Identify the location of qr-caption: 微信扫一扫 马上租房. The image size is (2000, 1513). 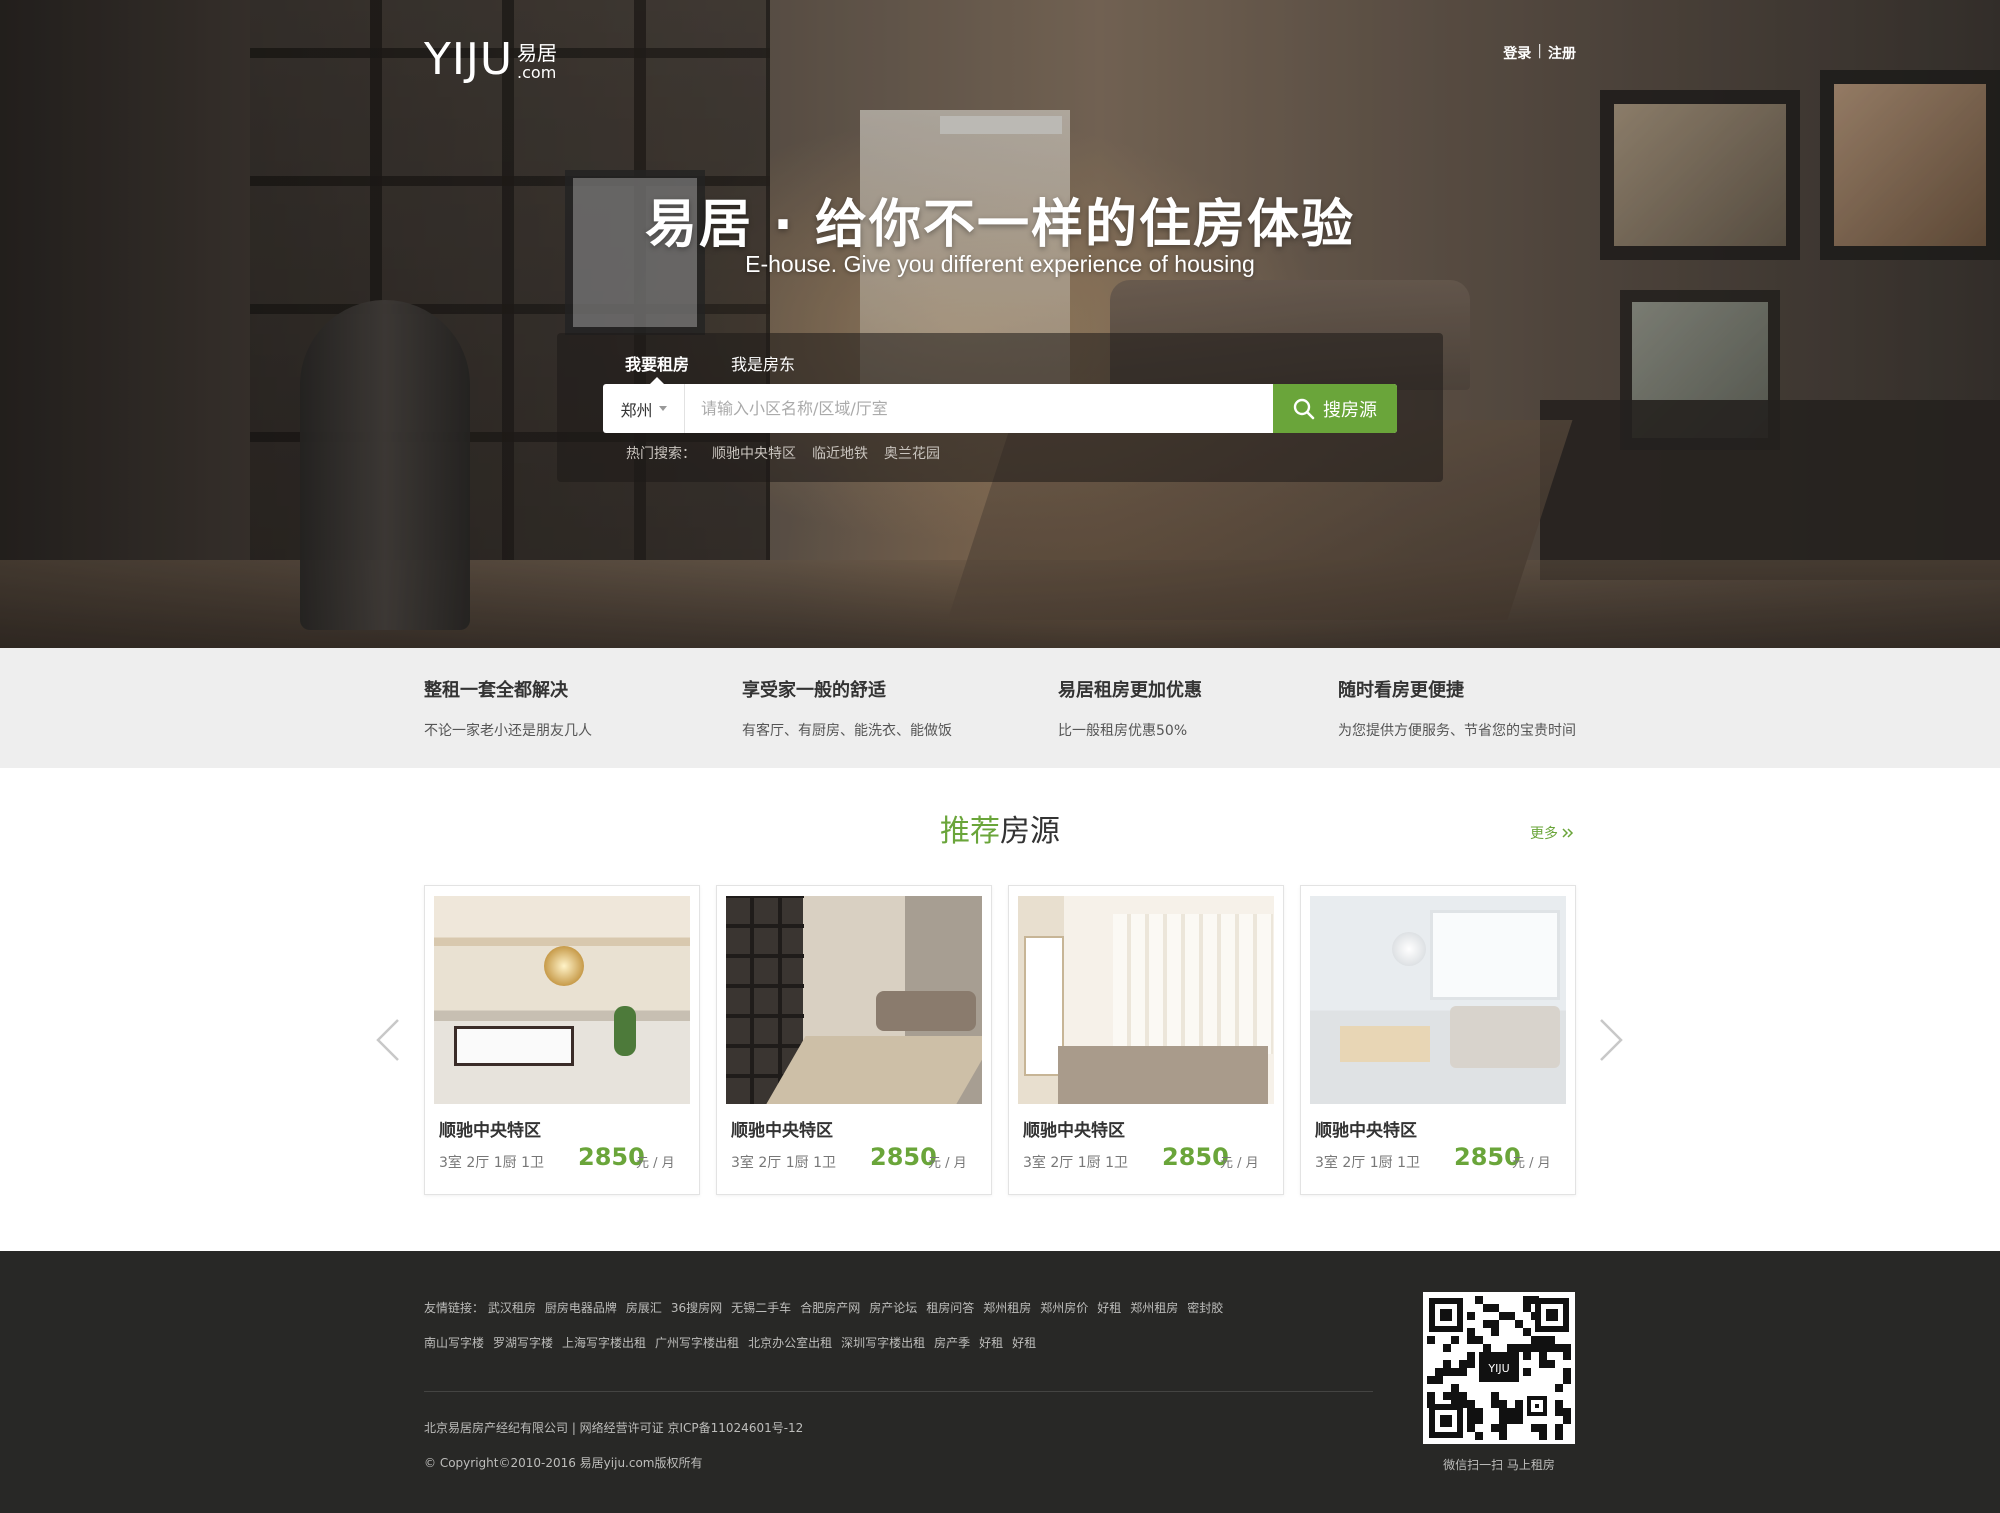
(1499, 1465).